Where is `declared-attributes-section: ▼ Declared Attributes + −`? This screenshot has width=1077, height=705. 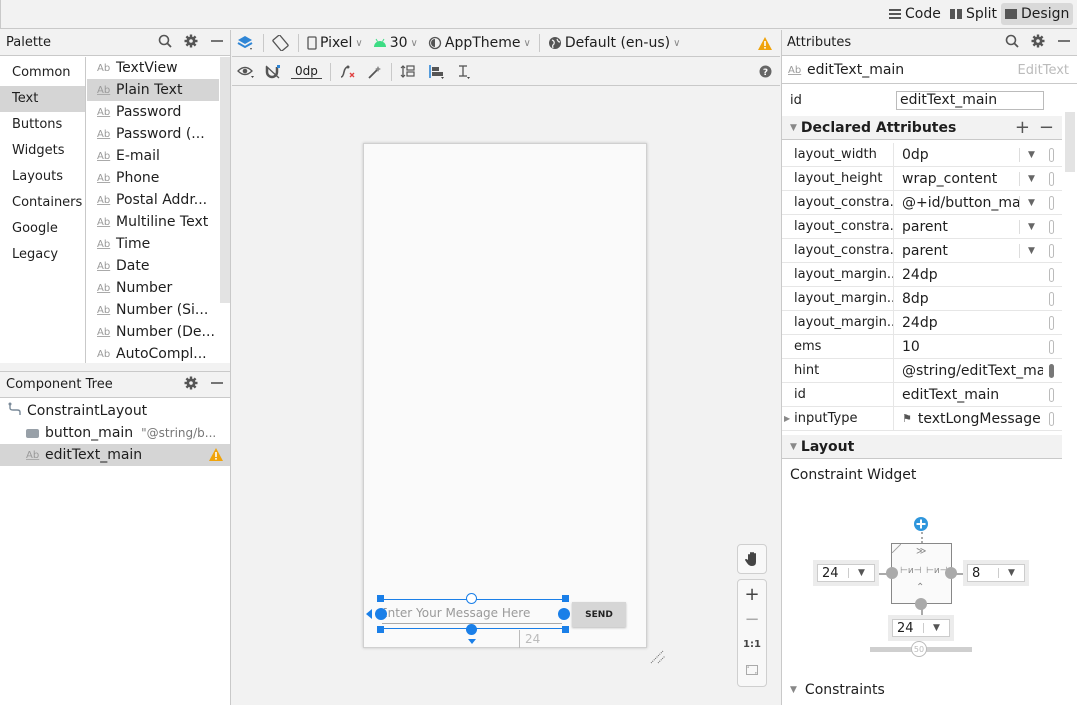 declared-attributes-section: ▼ Declared Attributes + − is located at coordinates (922, 128).